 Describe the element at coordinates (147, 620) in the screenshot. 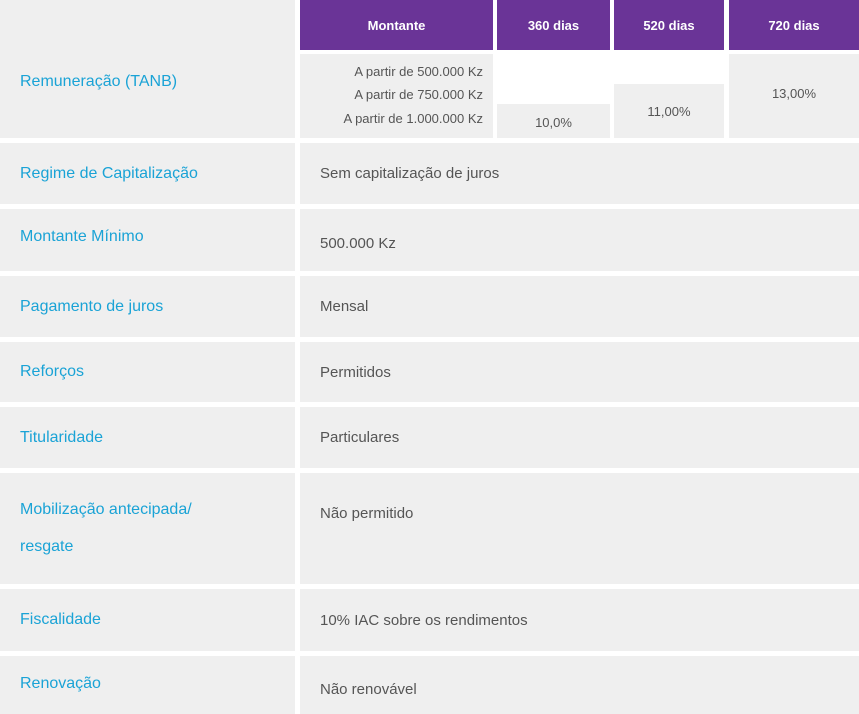

I see `label-fiscalidade: Fiscalidade` at that location.